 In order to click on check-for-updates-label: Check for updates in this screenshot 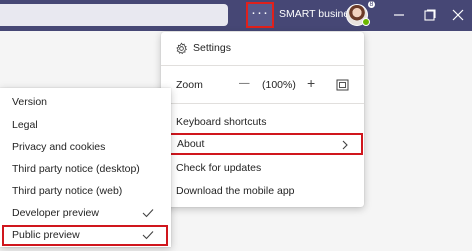, I will do `click(219, 168)`.